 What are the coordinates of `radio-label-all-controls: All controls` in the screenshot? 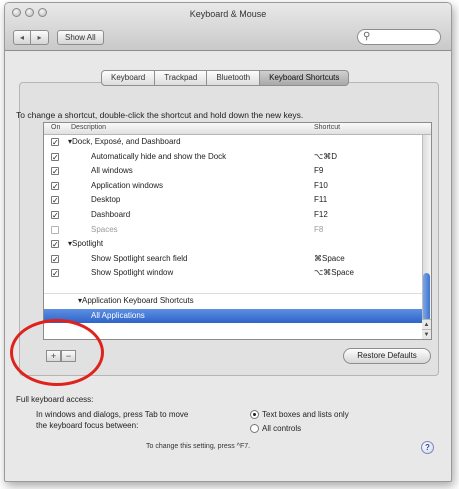 It's located at (282, 428).